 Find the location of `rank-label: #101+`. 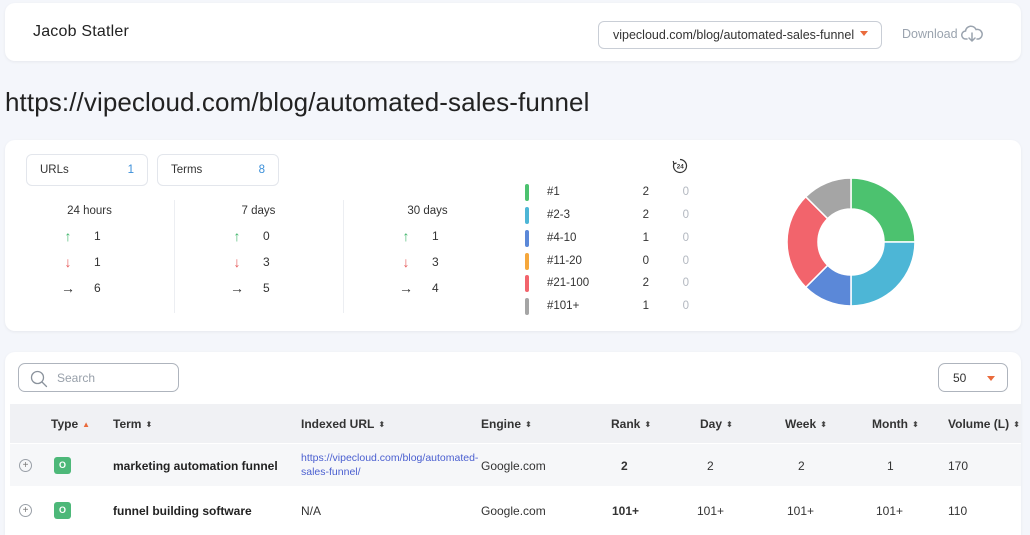

rank-label: #101+ is located at coordinates (563, 306).